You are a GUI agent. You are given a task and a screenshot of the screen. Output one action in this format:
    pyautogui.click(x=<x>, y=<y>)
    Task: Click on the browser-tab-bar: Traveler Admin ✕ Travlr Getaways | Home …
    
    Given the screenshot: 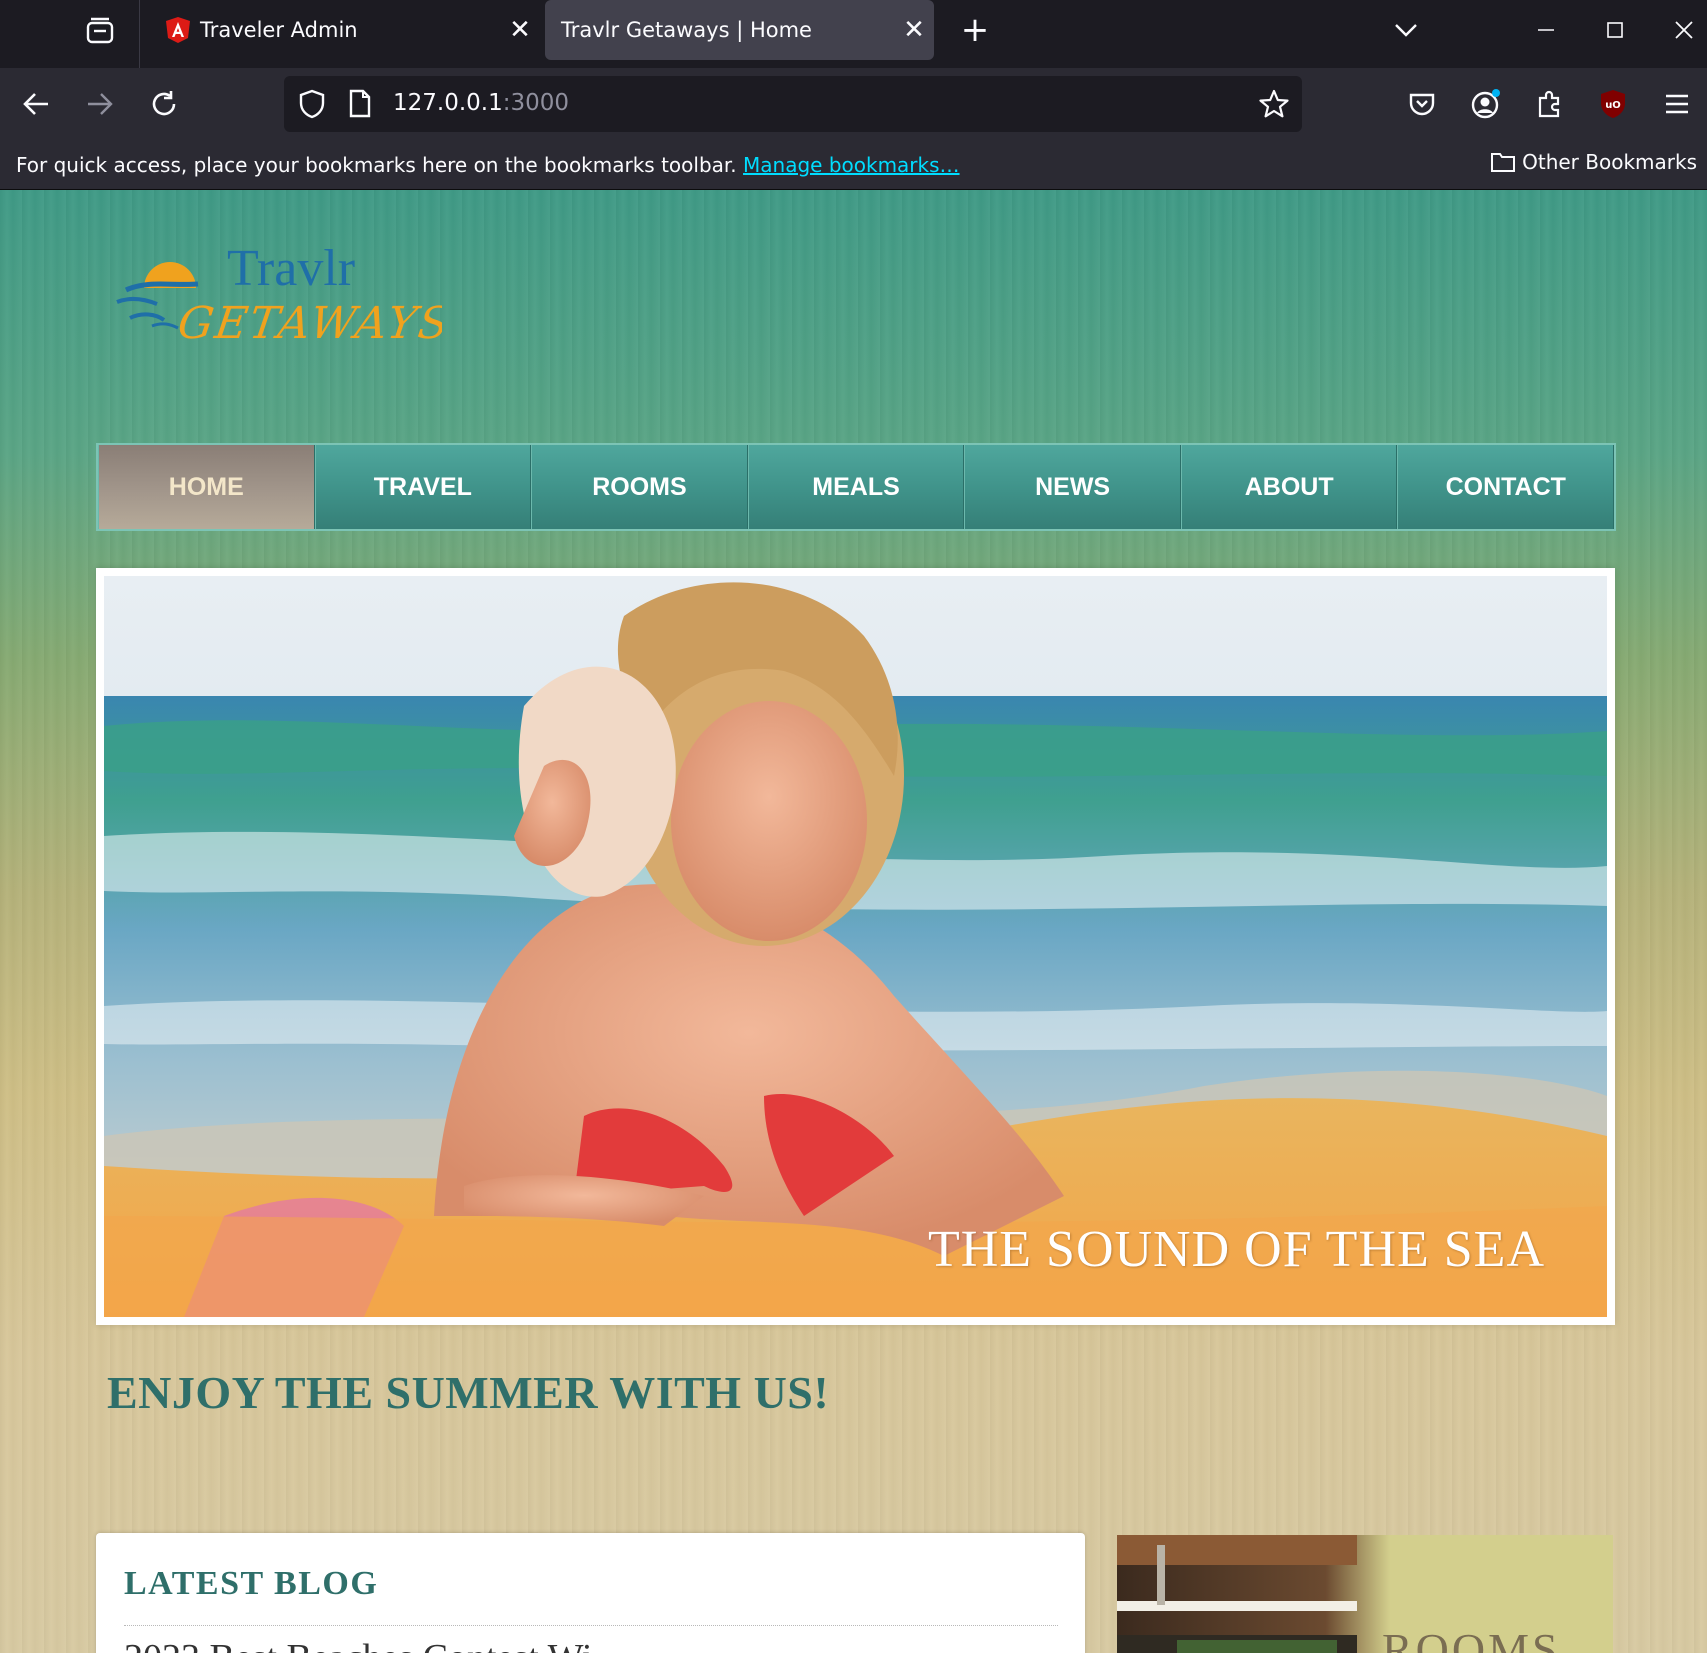 What is the action you would take?
    pyautogui.click(x=853, y=34)
    